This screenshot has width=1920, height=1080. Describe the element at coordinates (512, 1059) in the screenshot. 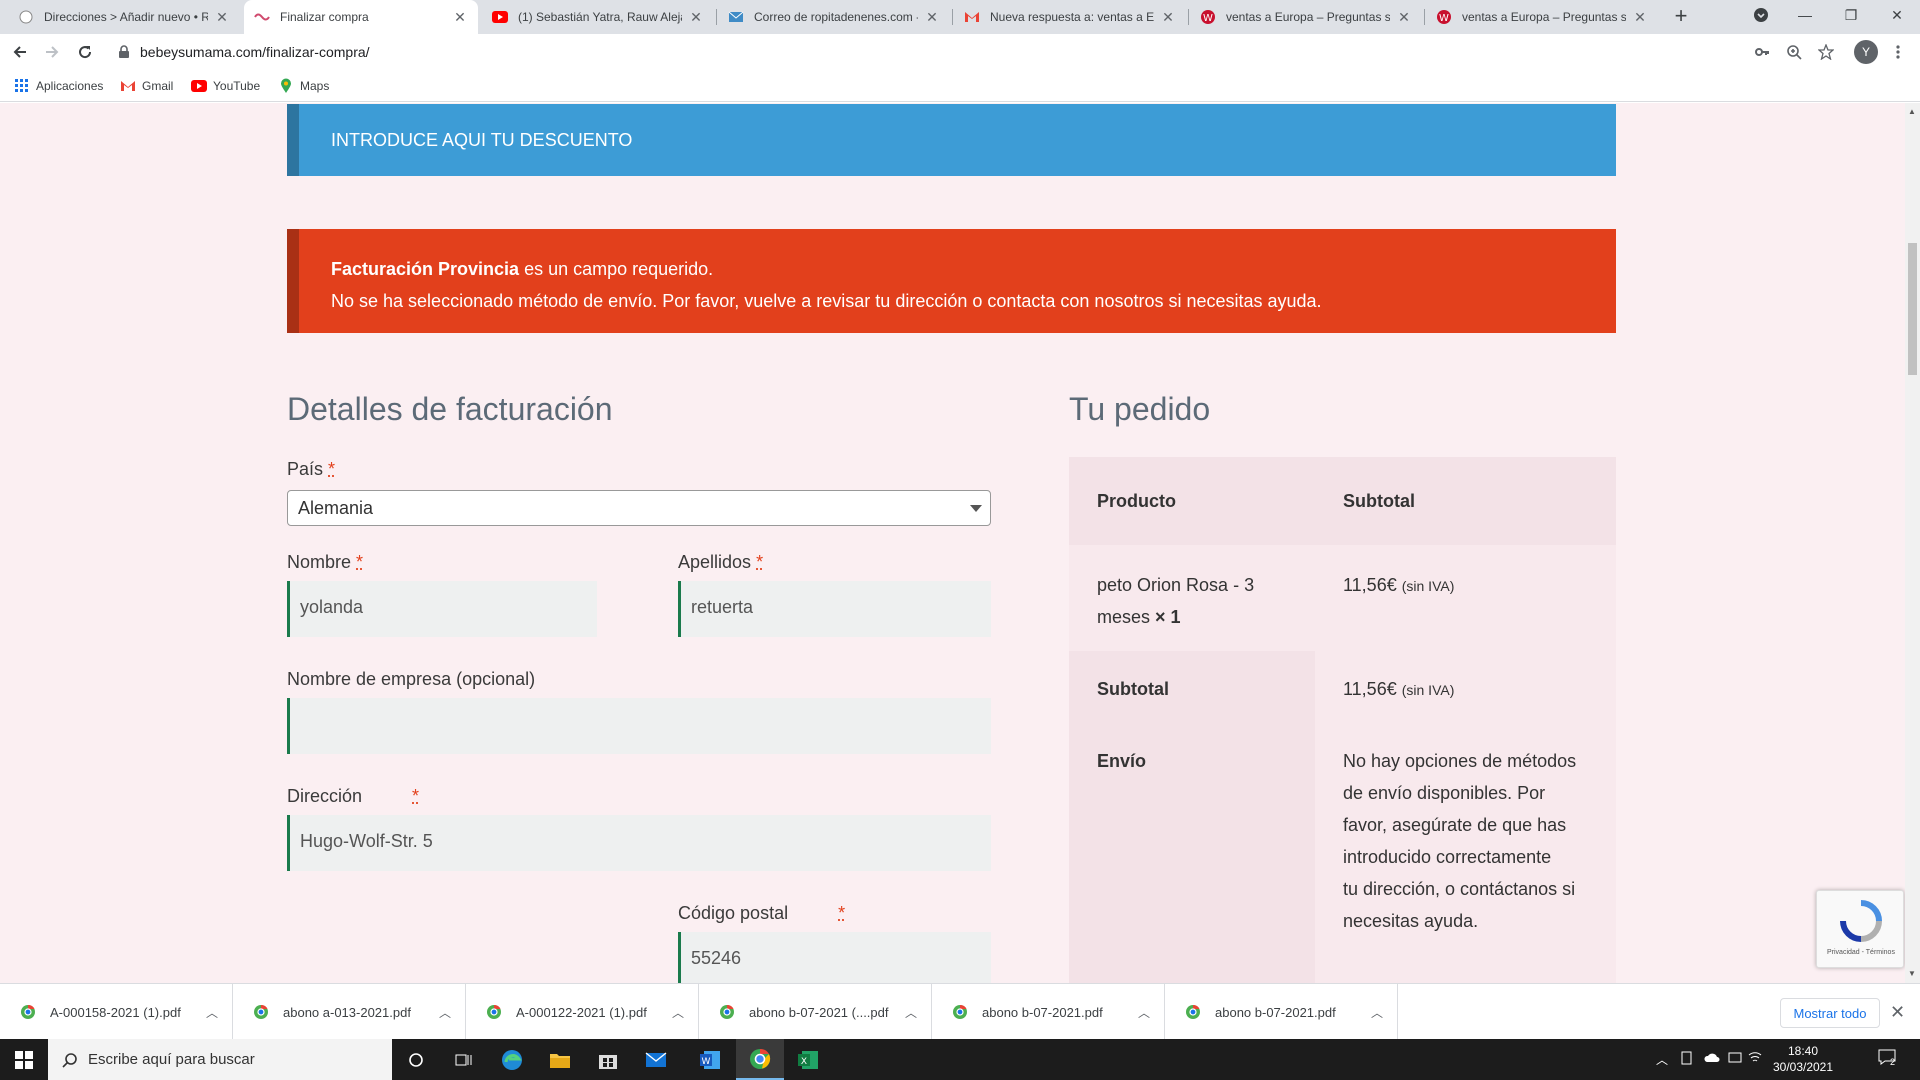

I see `edge-icon` at that location.